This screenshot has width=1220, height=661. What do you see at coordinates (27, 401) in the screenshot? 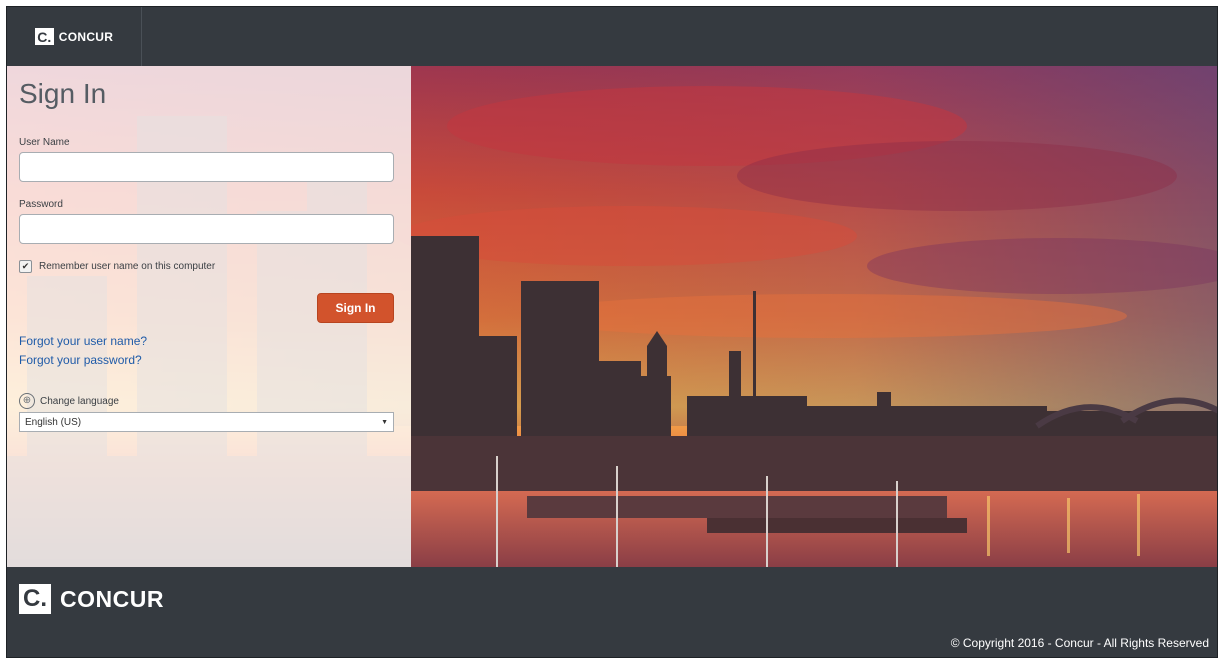
I see `globe-icon: ⊕` at bounding box center [27, 401].